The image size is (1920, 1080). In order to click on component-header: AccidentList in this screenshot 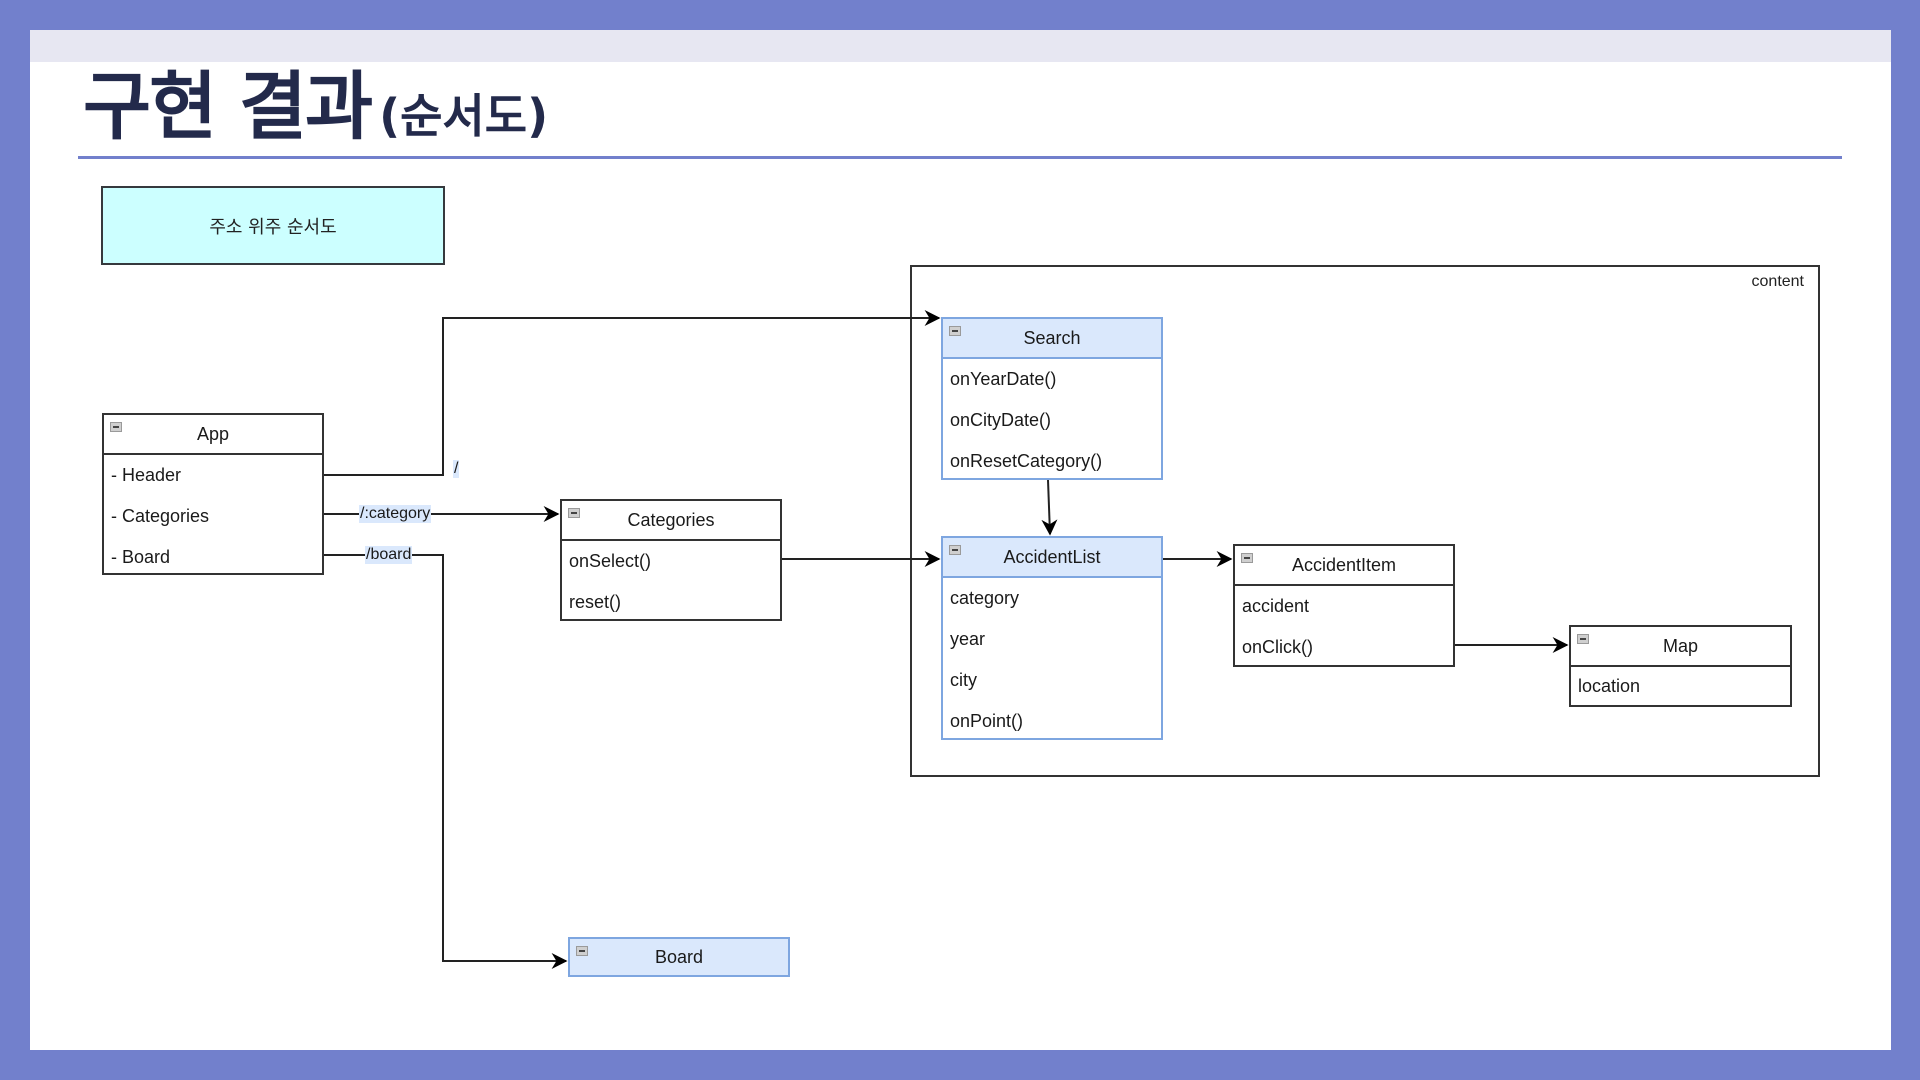, I will do `click(1052, 558)`.